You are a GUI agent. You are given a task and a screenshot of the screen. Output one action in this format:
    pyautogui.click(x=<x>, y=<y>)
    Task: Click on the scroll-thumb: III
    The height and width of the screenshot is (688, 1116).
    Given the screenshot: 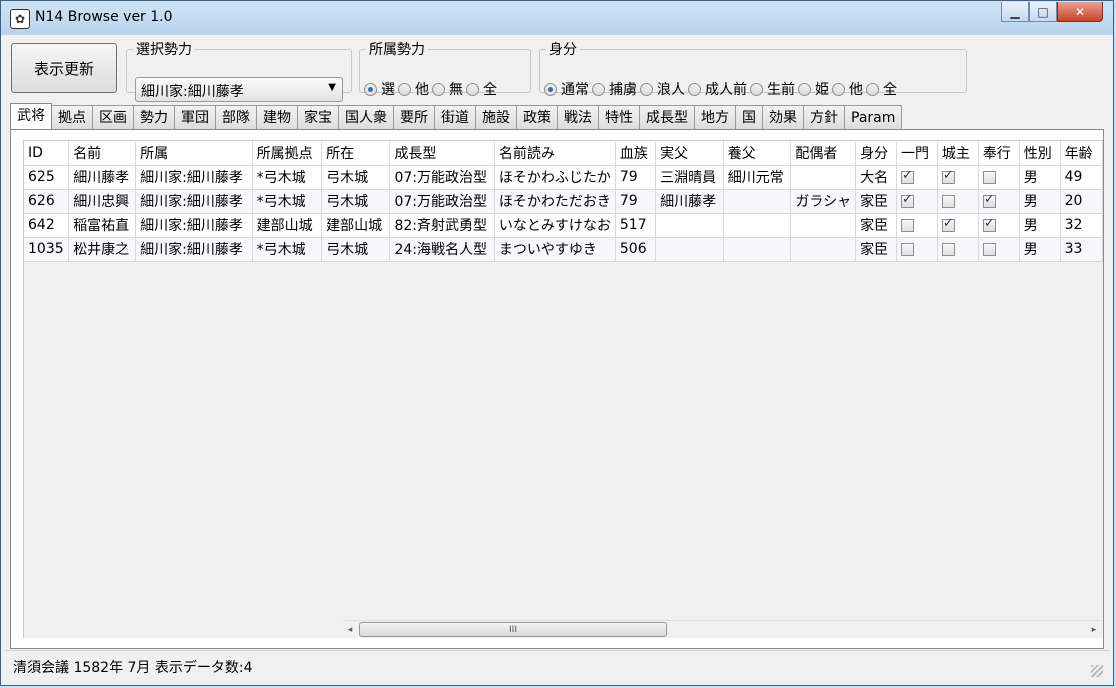 What is the action you would take?
    pyautogui.click(x=513, y=629)
    